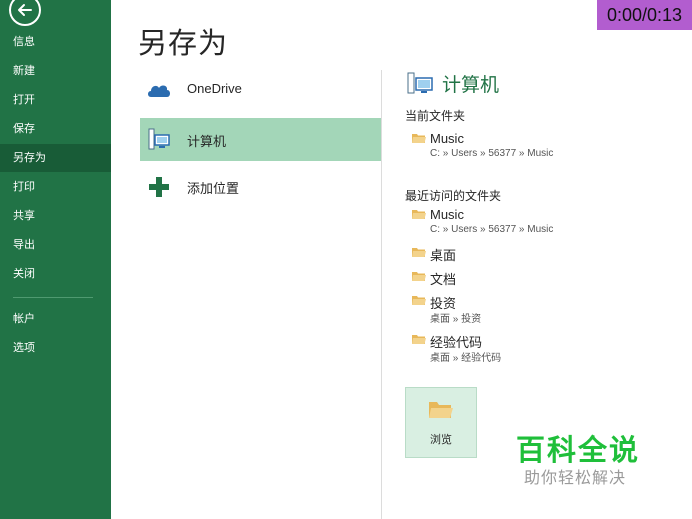  Describe the element at coordinates (55, 129) in the screenshot. I see `sidebar-item-save: 保存` at that location.